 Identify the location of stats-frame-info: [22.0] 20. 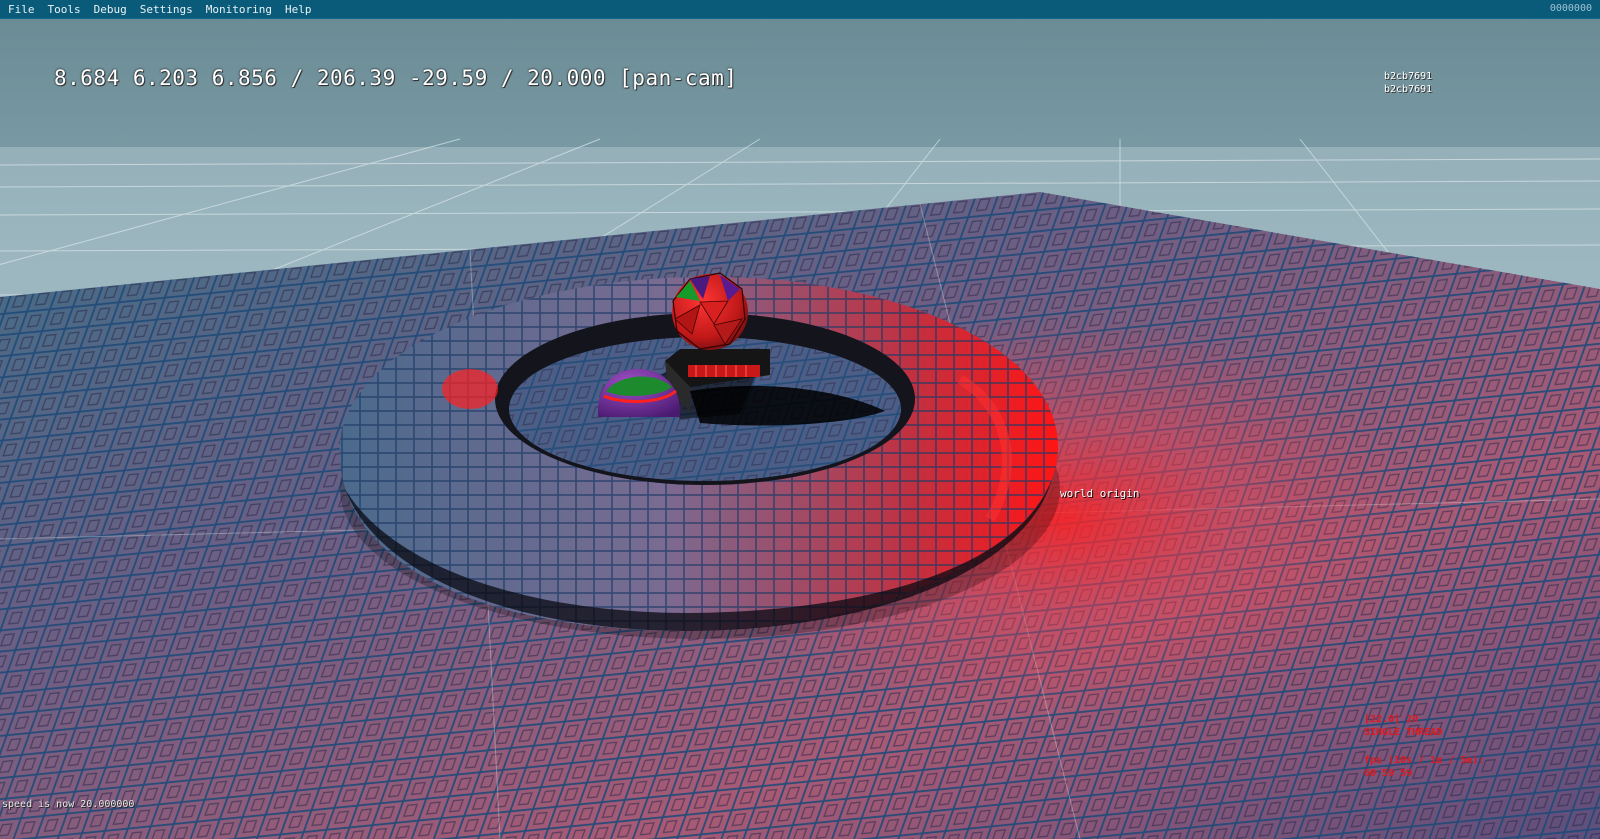
(1391, 719).